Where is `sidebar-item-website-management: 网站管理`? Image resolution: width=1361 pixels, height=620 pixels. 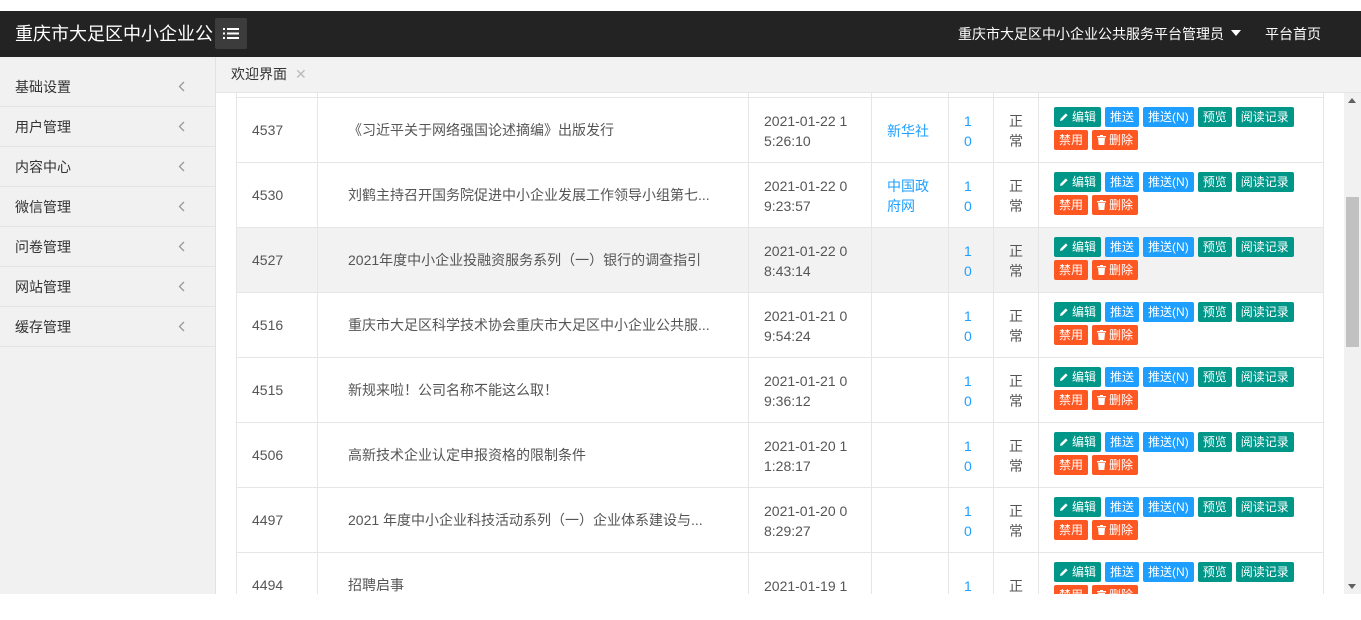
sidebar-item-website-management: 网站管理 is located at coordinates (107, 287).